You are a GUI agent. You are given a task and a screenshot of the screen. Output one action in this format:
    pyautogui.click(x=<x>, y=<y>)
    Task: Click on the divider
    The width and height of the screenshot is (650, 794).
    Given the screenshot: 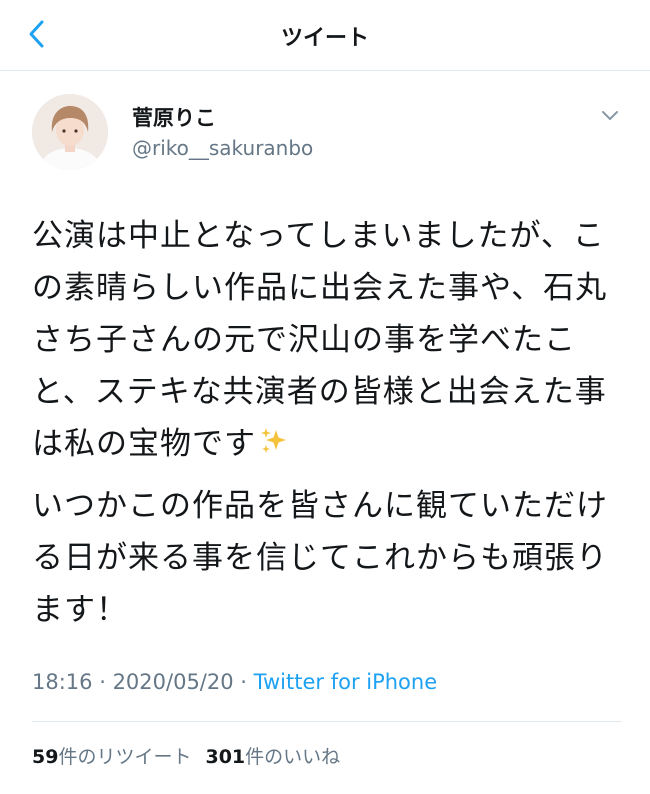 What is the action you would take?
    pyautogui.click(x=327, y=721)
    